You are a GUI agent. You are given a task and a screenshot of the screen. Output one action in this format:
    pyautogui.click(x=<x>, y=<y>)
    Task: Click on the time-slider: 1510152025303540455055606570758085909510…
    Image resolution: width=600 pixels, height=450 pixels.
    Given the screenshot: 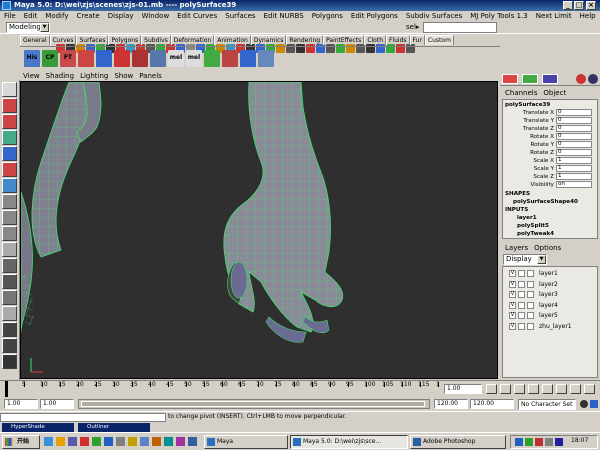 What is the action you would take?
    pyautogui.click(x=300, y=388)
    